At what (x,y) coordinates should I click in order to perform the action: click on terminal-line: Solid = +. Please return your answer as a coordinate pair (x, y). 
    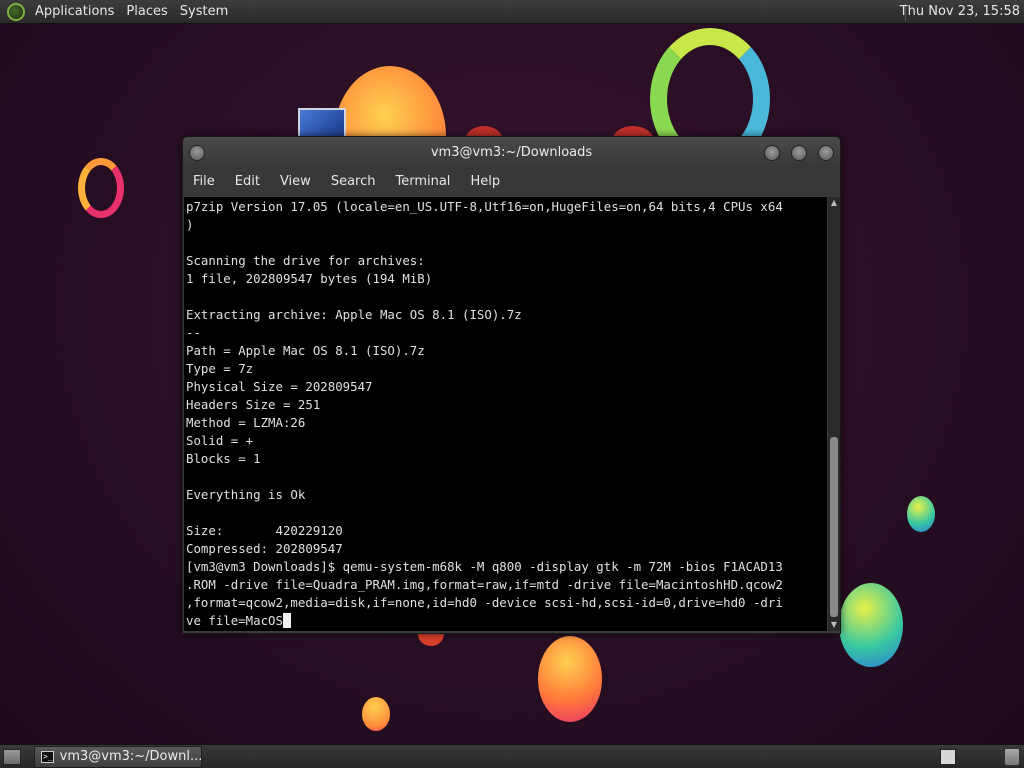
    Looking at the image, I should click on (220, 440).